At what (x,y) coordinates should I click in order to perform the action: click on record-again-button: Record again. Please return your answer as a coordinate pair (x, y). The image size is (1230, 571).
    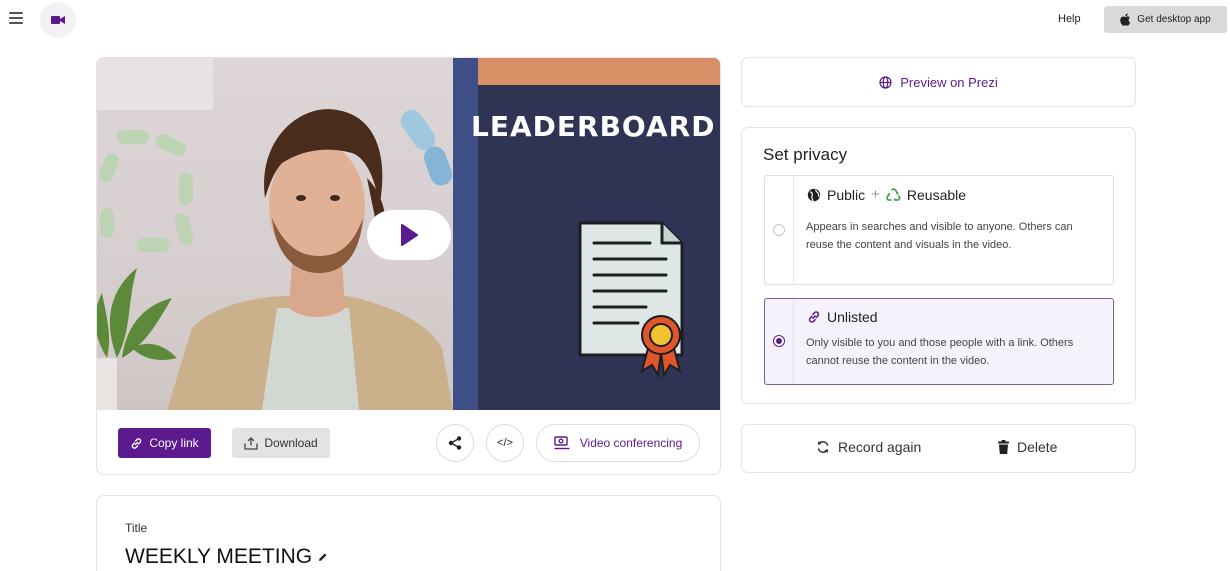
    Looking at the image, I should click on (868, 447).